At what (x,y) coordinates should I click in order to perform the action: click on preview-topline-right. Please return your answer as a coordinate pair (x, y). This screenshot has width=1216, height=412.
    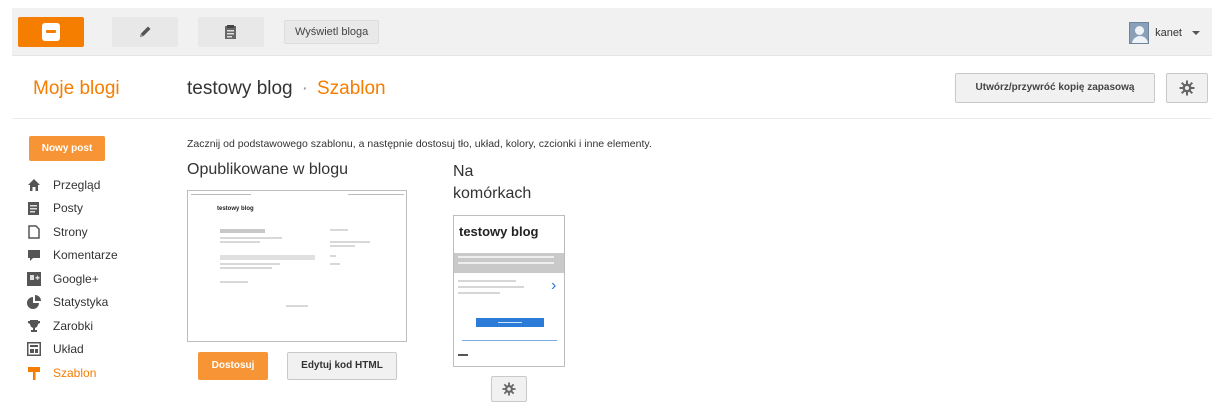
    Looking at the image, I should click on (376, 194).